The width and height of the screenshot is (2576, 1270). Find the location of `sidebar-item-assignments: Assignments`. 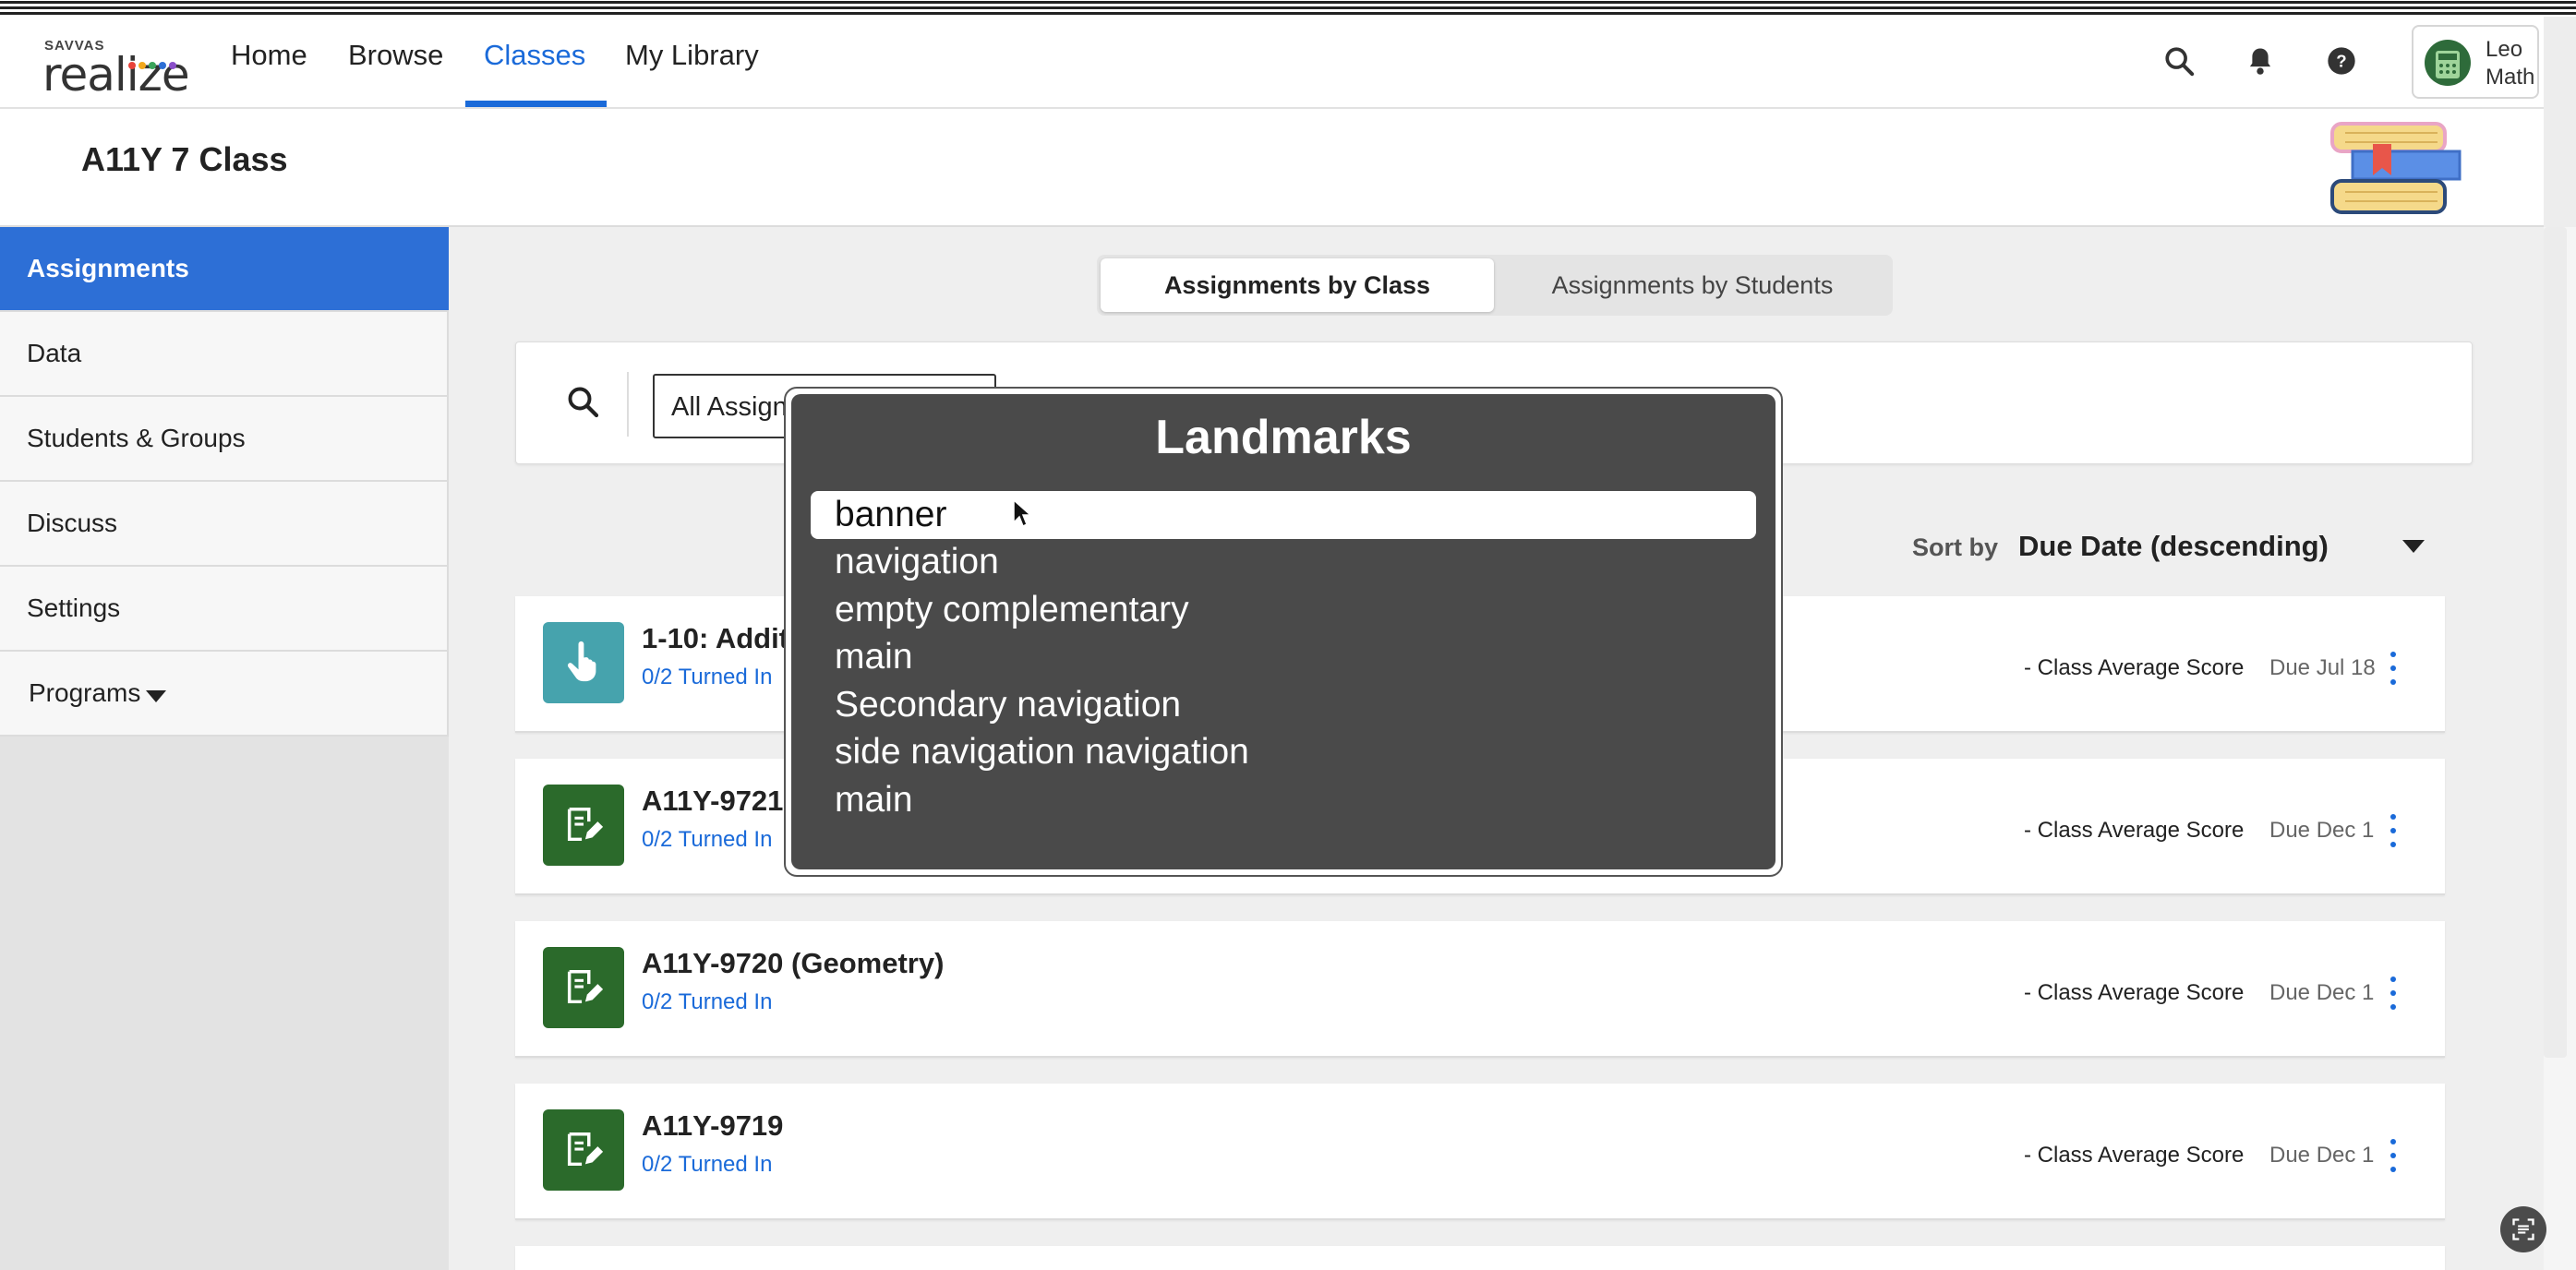

sidebar-item-assignments: Assignments is located at coordinates (224, 269).